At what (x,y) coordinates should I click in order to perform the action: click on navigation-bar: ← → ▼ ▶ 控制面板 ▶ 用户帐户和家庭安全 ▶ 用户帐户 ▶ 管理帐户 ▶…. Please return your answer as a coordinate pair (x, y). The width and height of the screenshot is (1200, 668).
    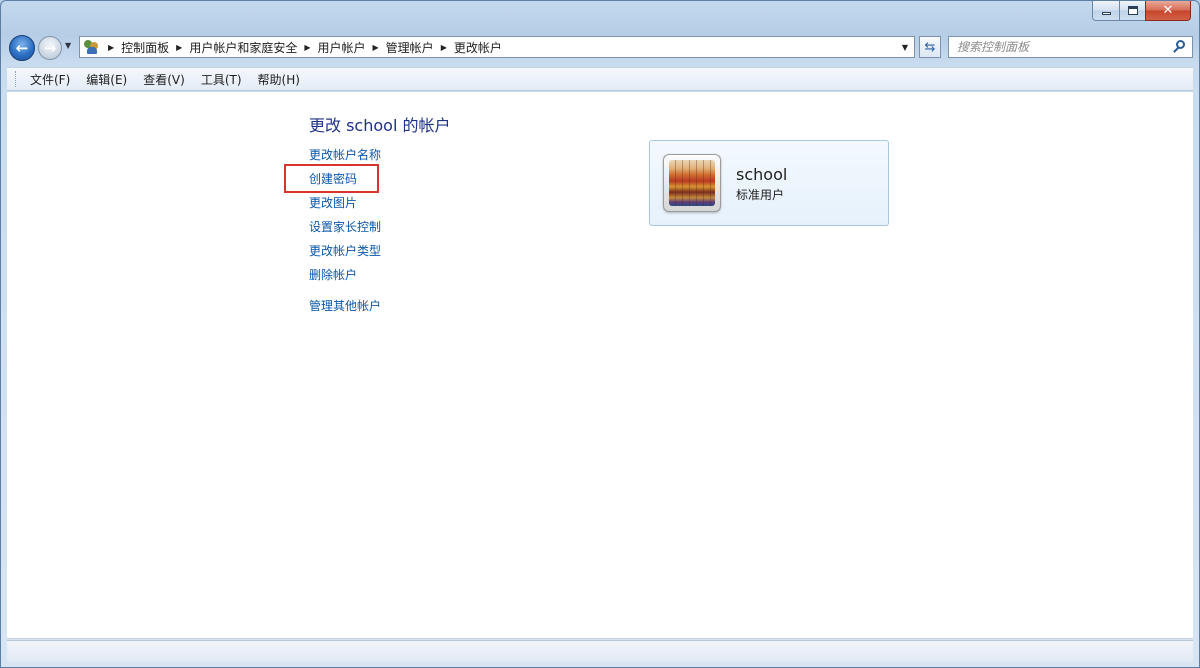
    Looking at the image, I should click on (600, 47).